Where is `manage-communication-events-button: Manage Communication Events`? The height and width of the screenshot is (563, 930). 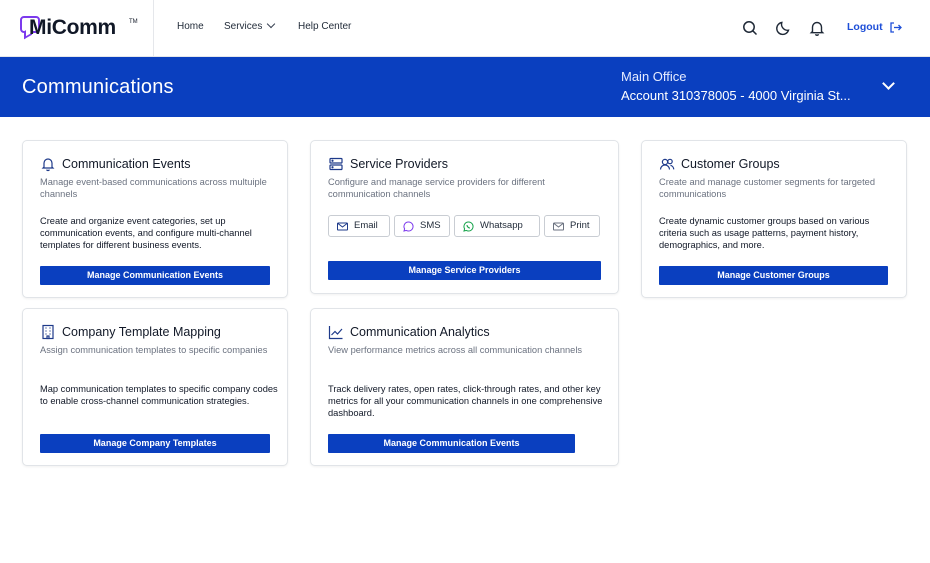 manage-communication-events-button: Manage Communication Events is located at coordinates (155, 275).